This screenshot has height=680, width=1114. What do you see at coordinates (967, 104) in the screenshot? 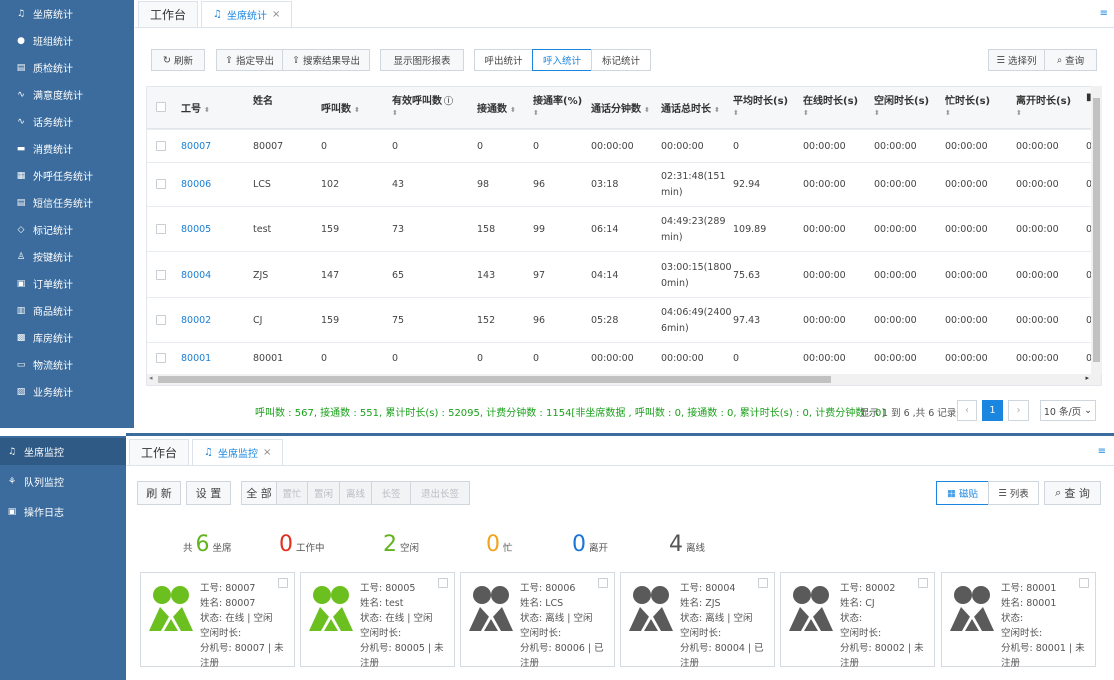
I see `column-header: 忙时长(s) ⬍` at bounding box center [967, 104].